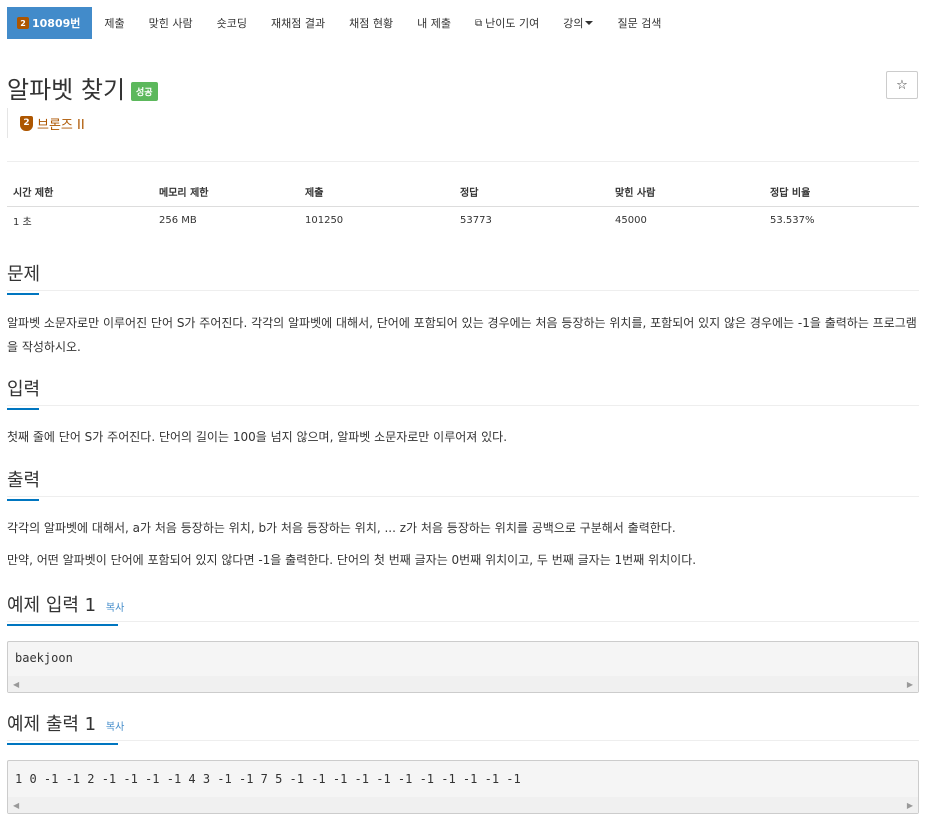 Image resolution: width=936 pixels, height=828 pixels. What do you see at coordinates (23, 23) in the screenshot?
I see `tier-icon: 2` at bounding box center [23, 23].